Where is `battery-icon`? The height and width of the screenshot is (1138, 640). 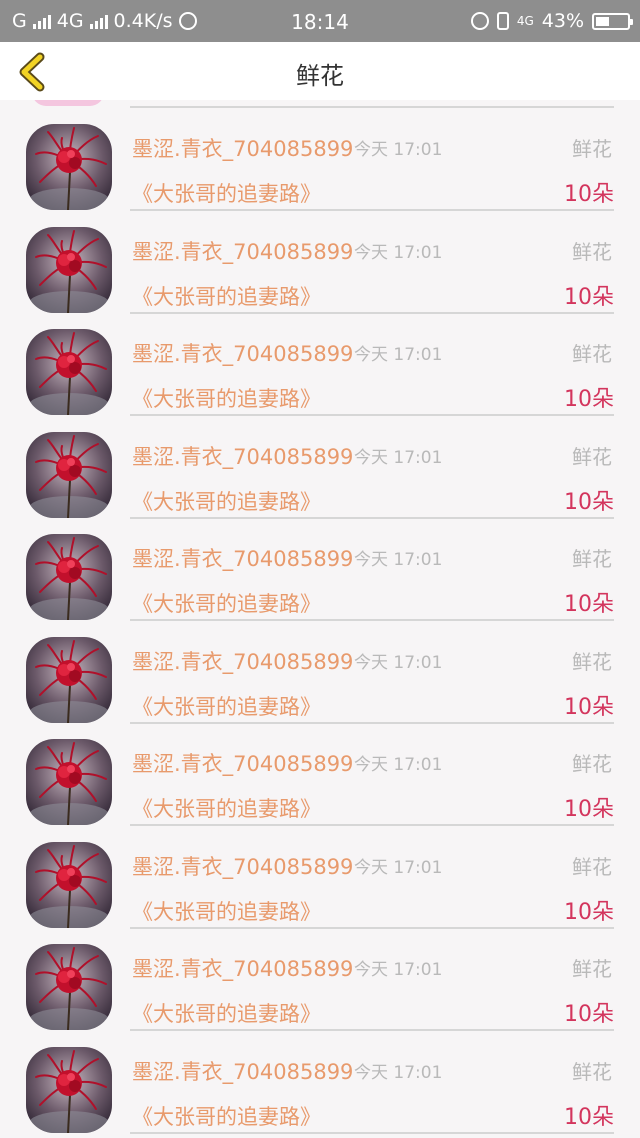
battery-icon is located at coordinates (612, 21).